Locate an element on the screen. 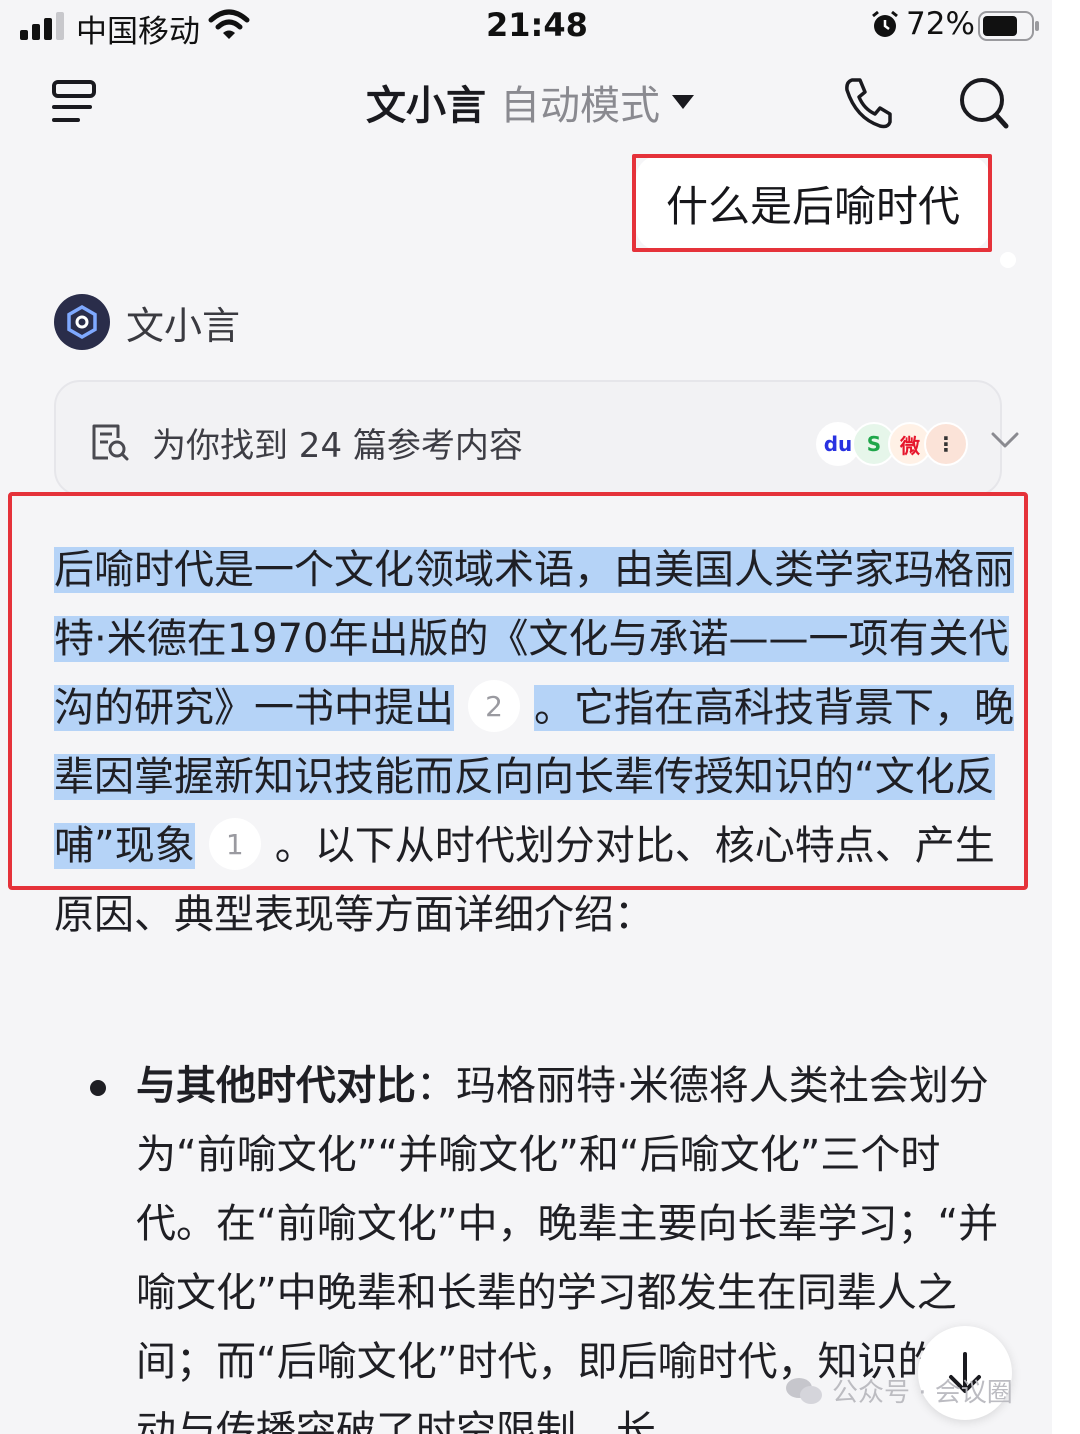 This screenshot has width=1080, height=1434. wifi-icon is located at coordinates (229, 24).